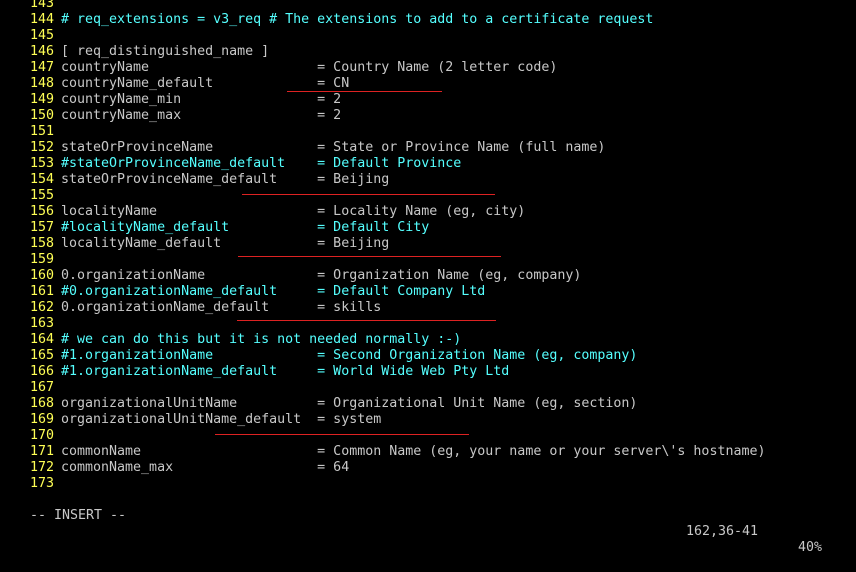  I want to click on config-text: 0.organizationName_default = skills, so click(221, 307).